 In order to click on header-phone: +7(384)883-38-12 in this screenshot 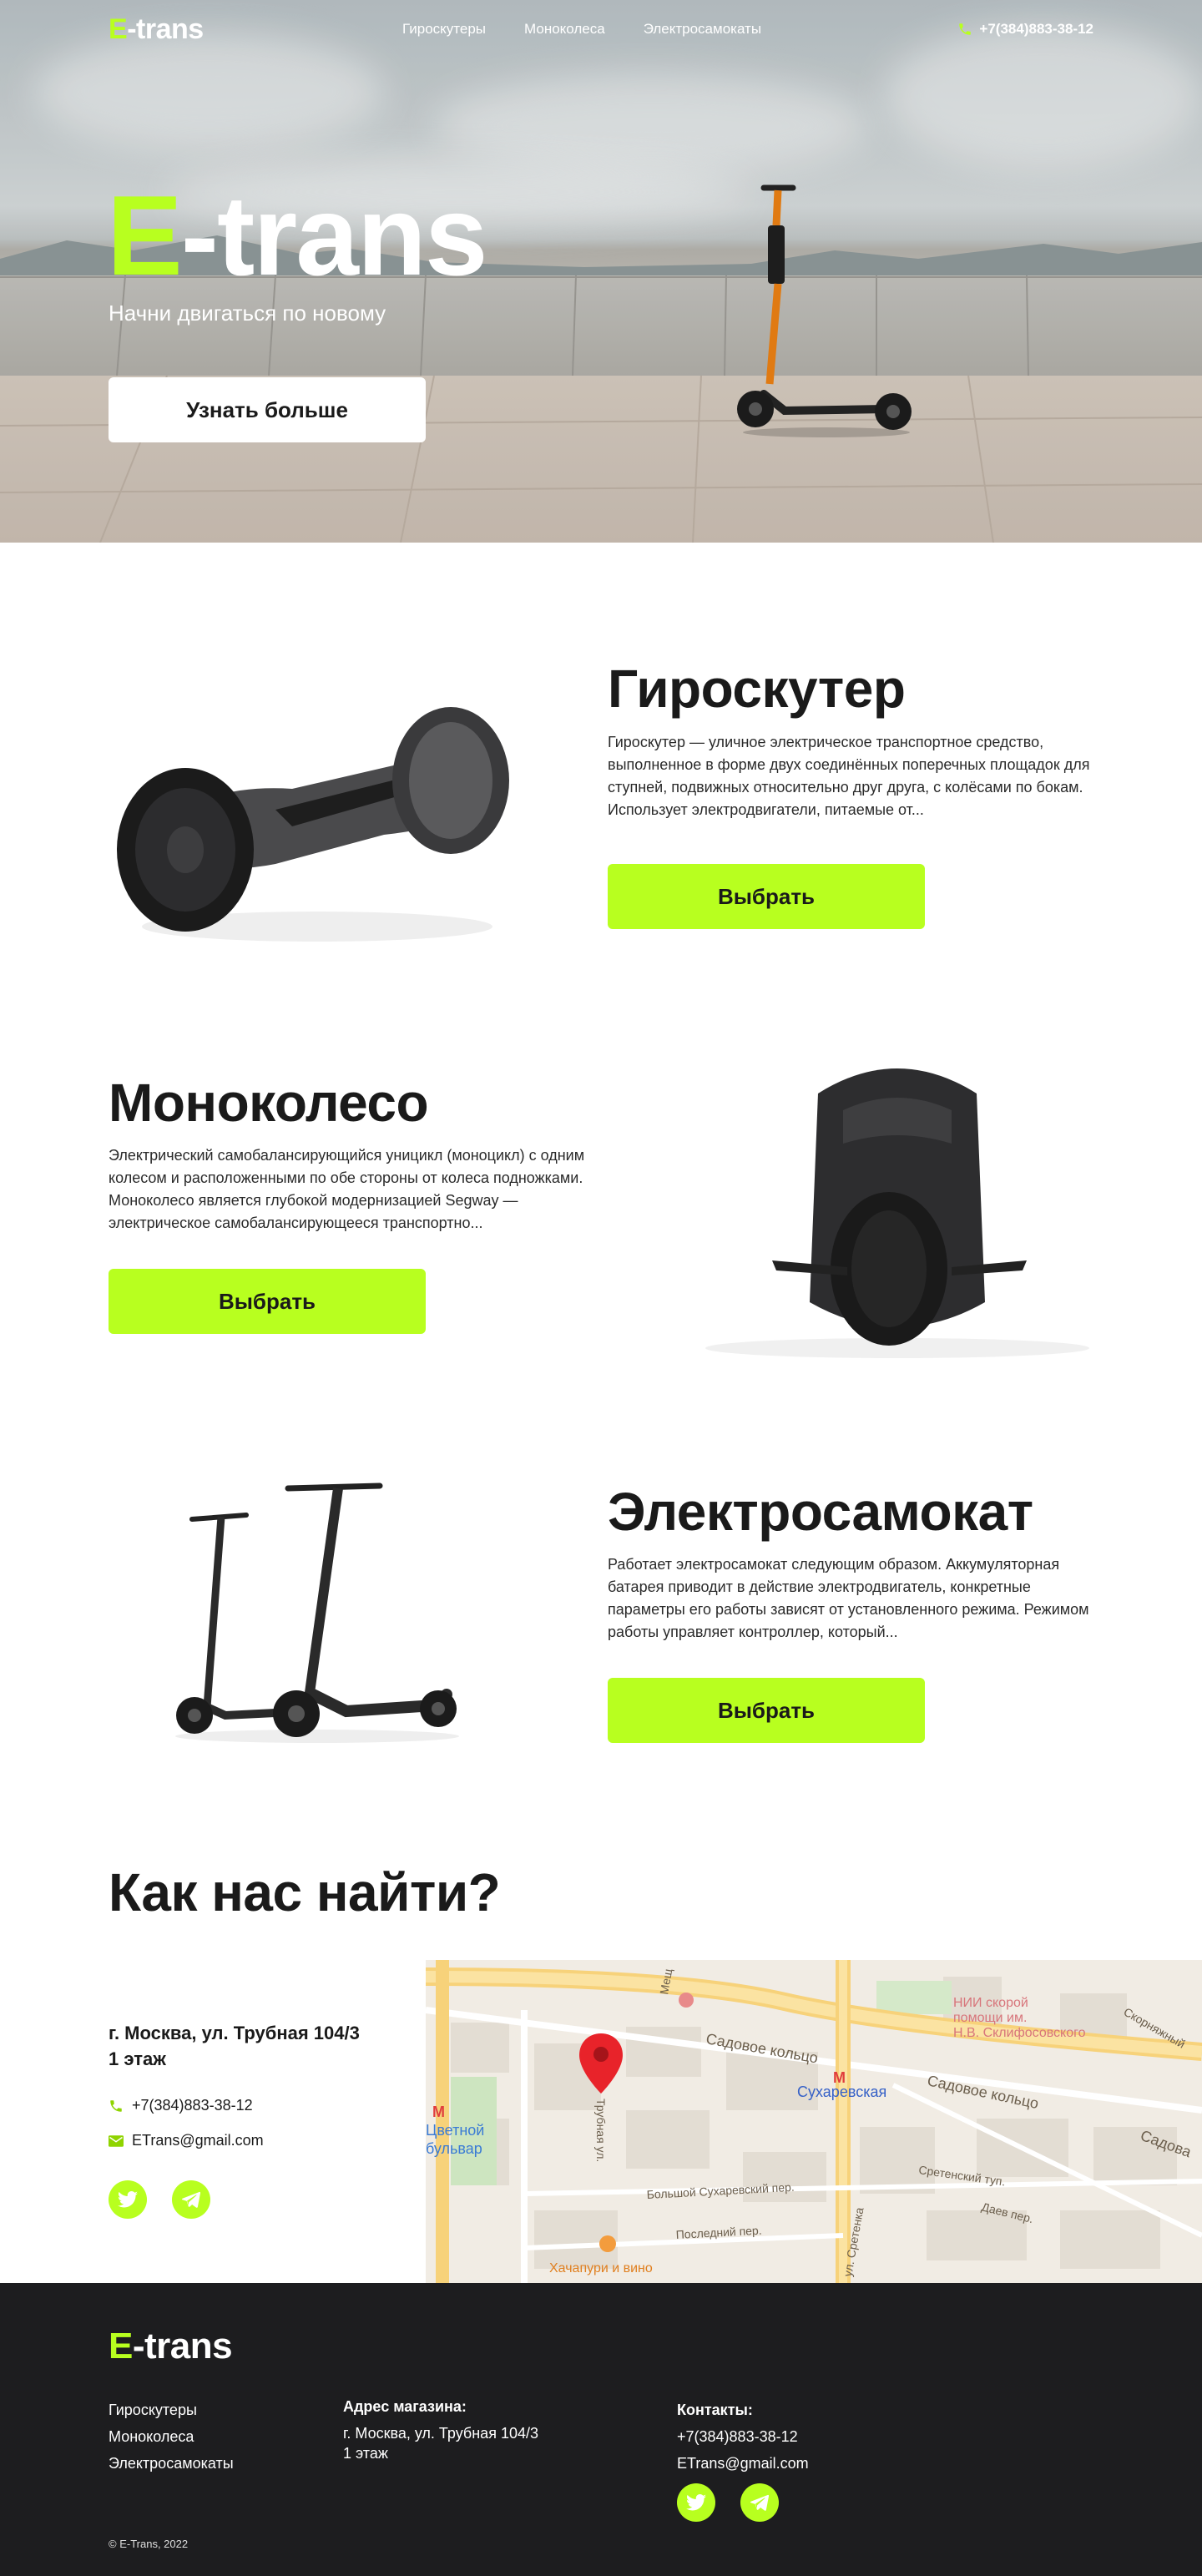, I will do `click(1025, 29)`.